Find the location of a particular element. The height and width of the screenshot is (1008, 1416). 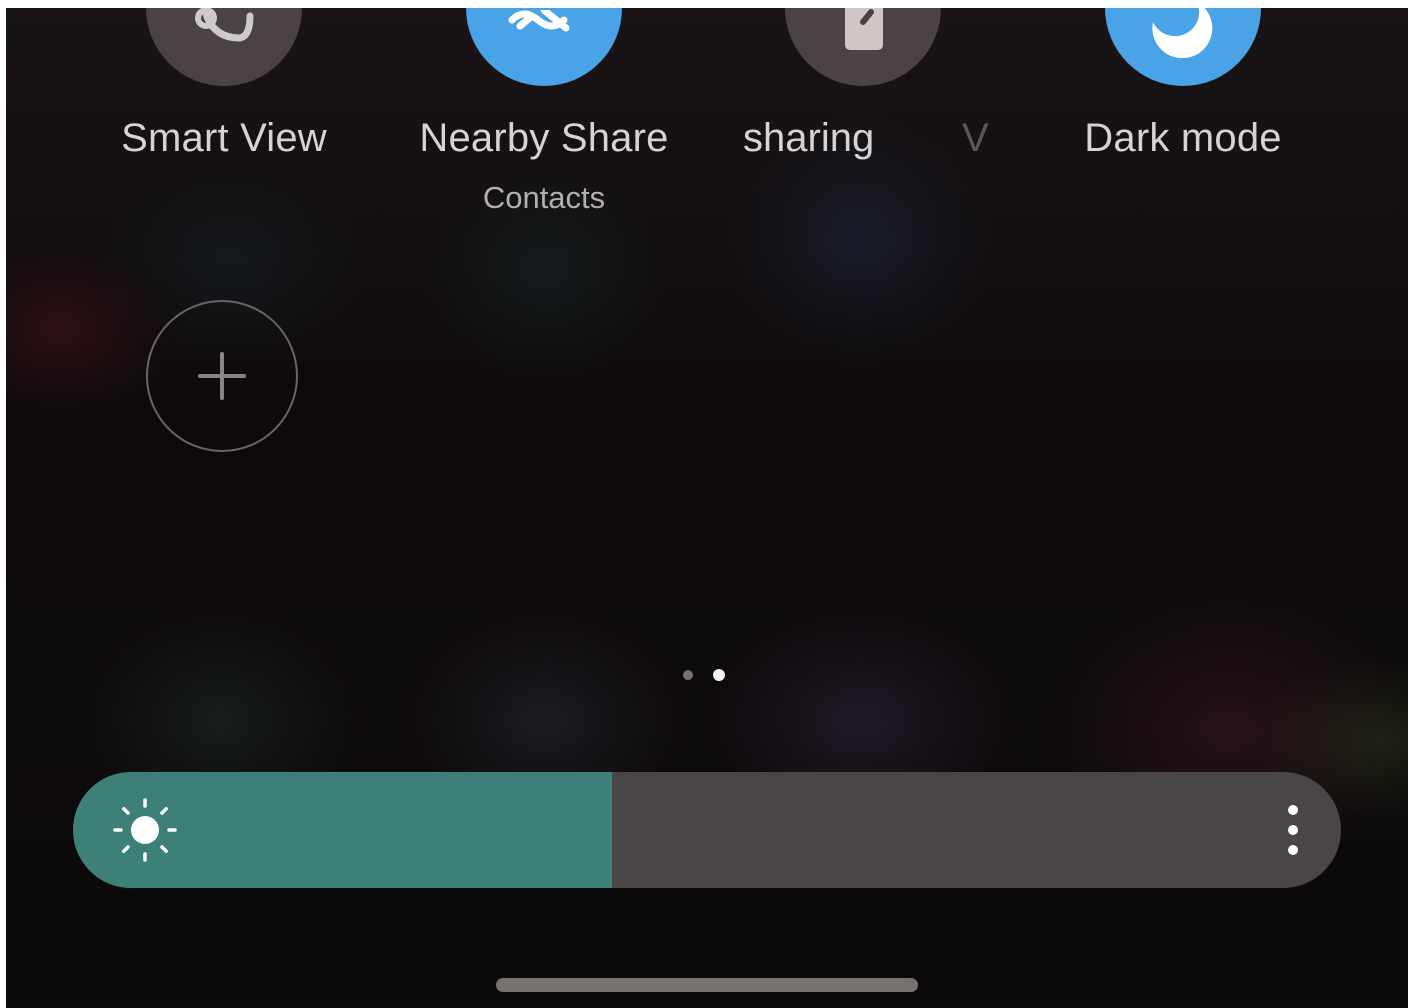

moon-icon is located at coordinates (1182, 30).